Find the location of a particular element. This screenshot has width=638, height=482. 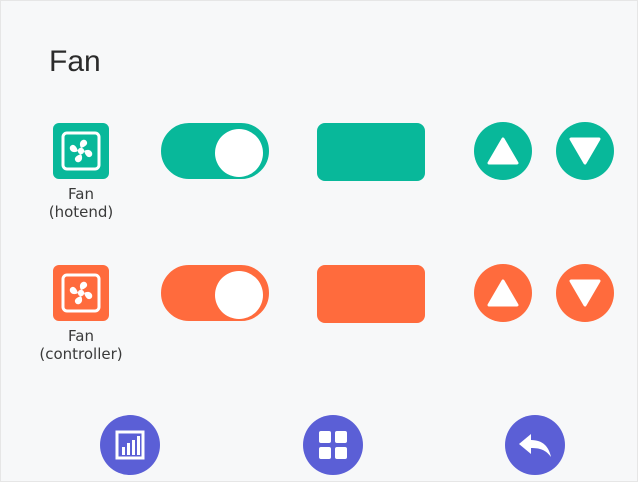

back-button is located at coordinates (535, 445).